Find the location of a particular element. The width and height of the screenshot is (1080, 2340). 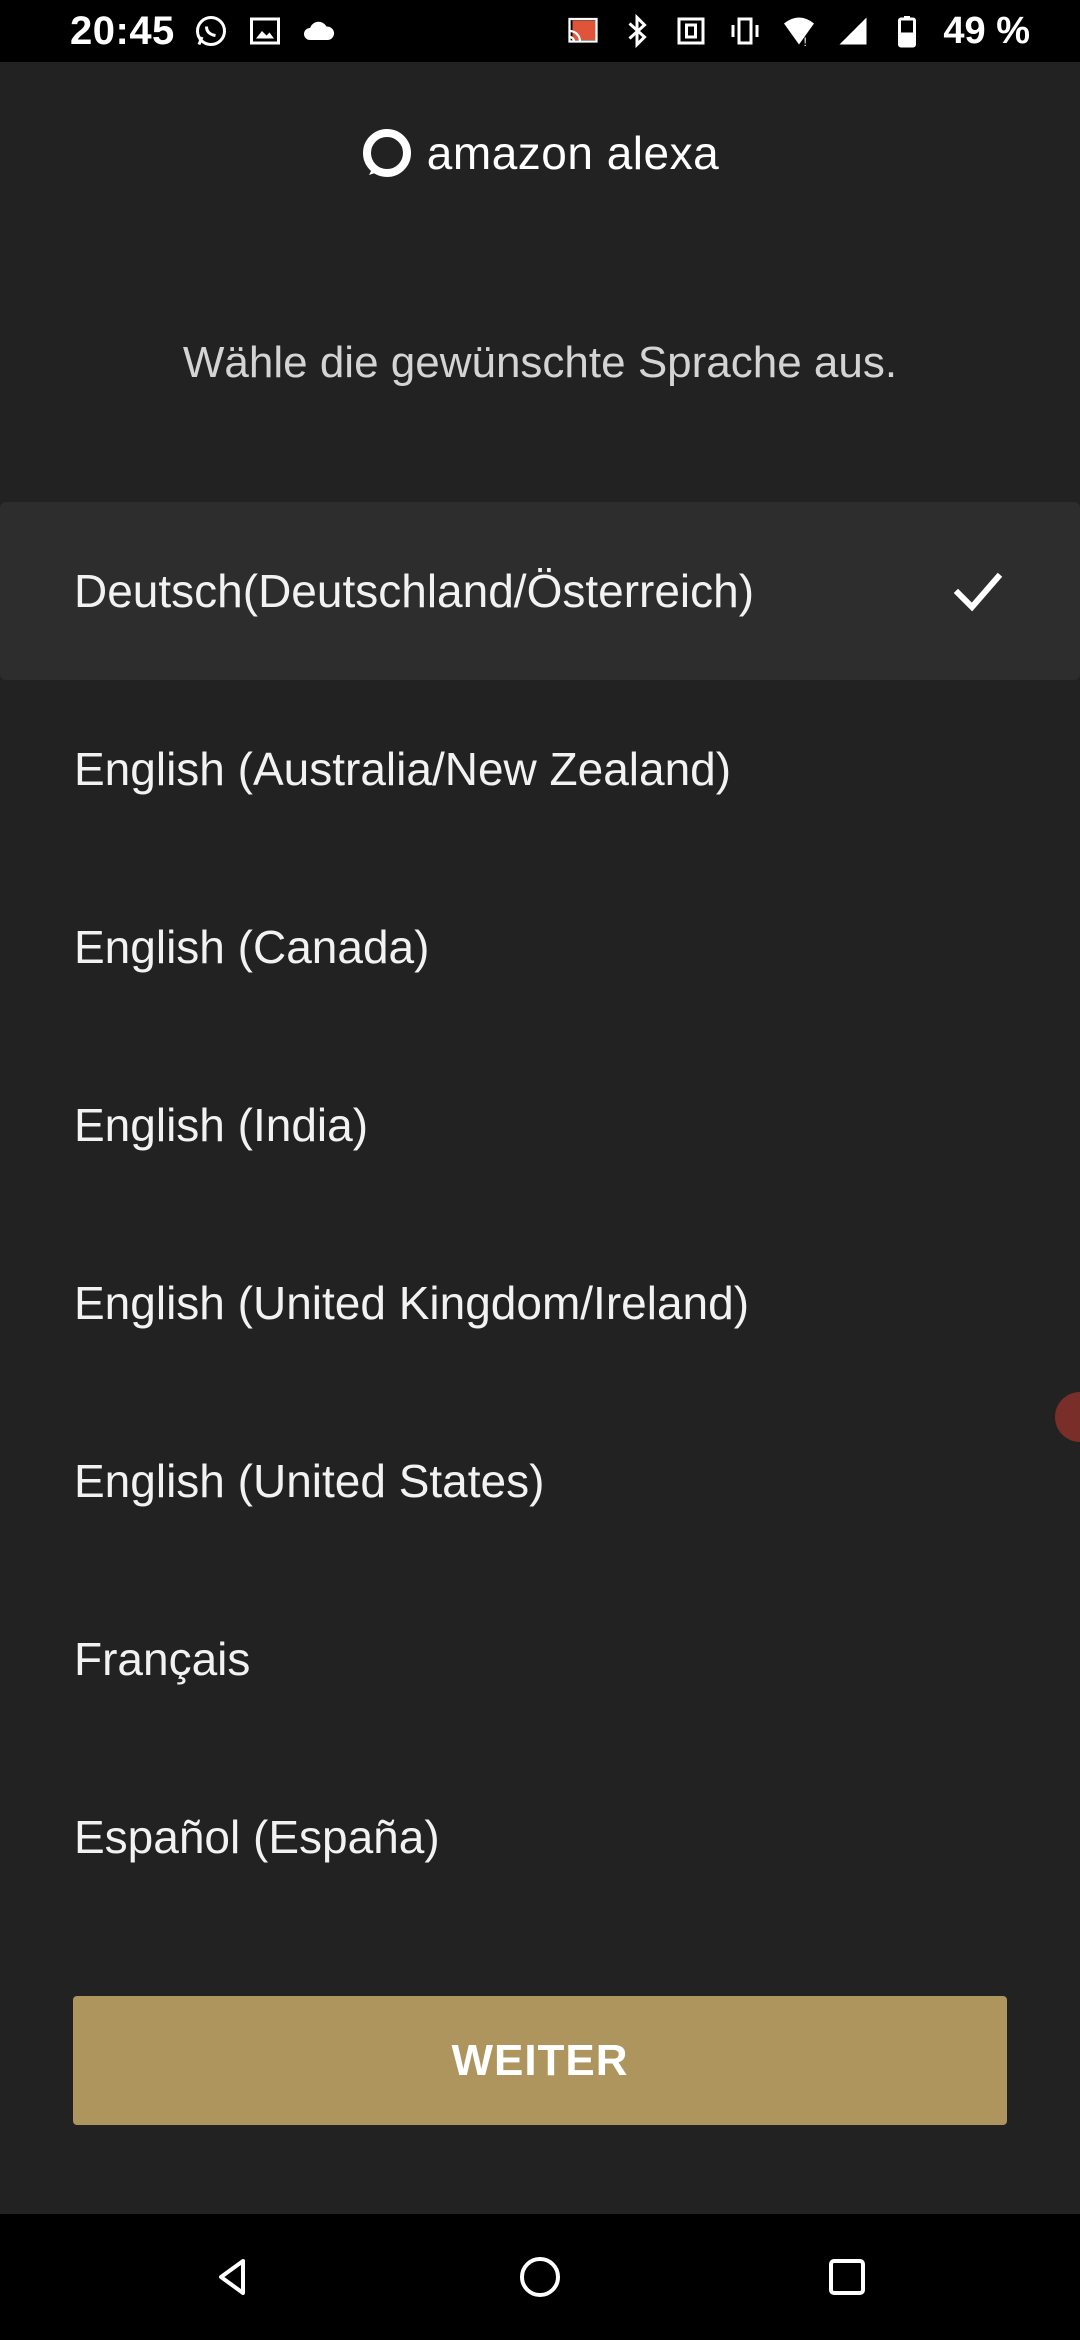

status-time: 20:45 is located at coordinates (122, 30).